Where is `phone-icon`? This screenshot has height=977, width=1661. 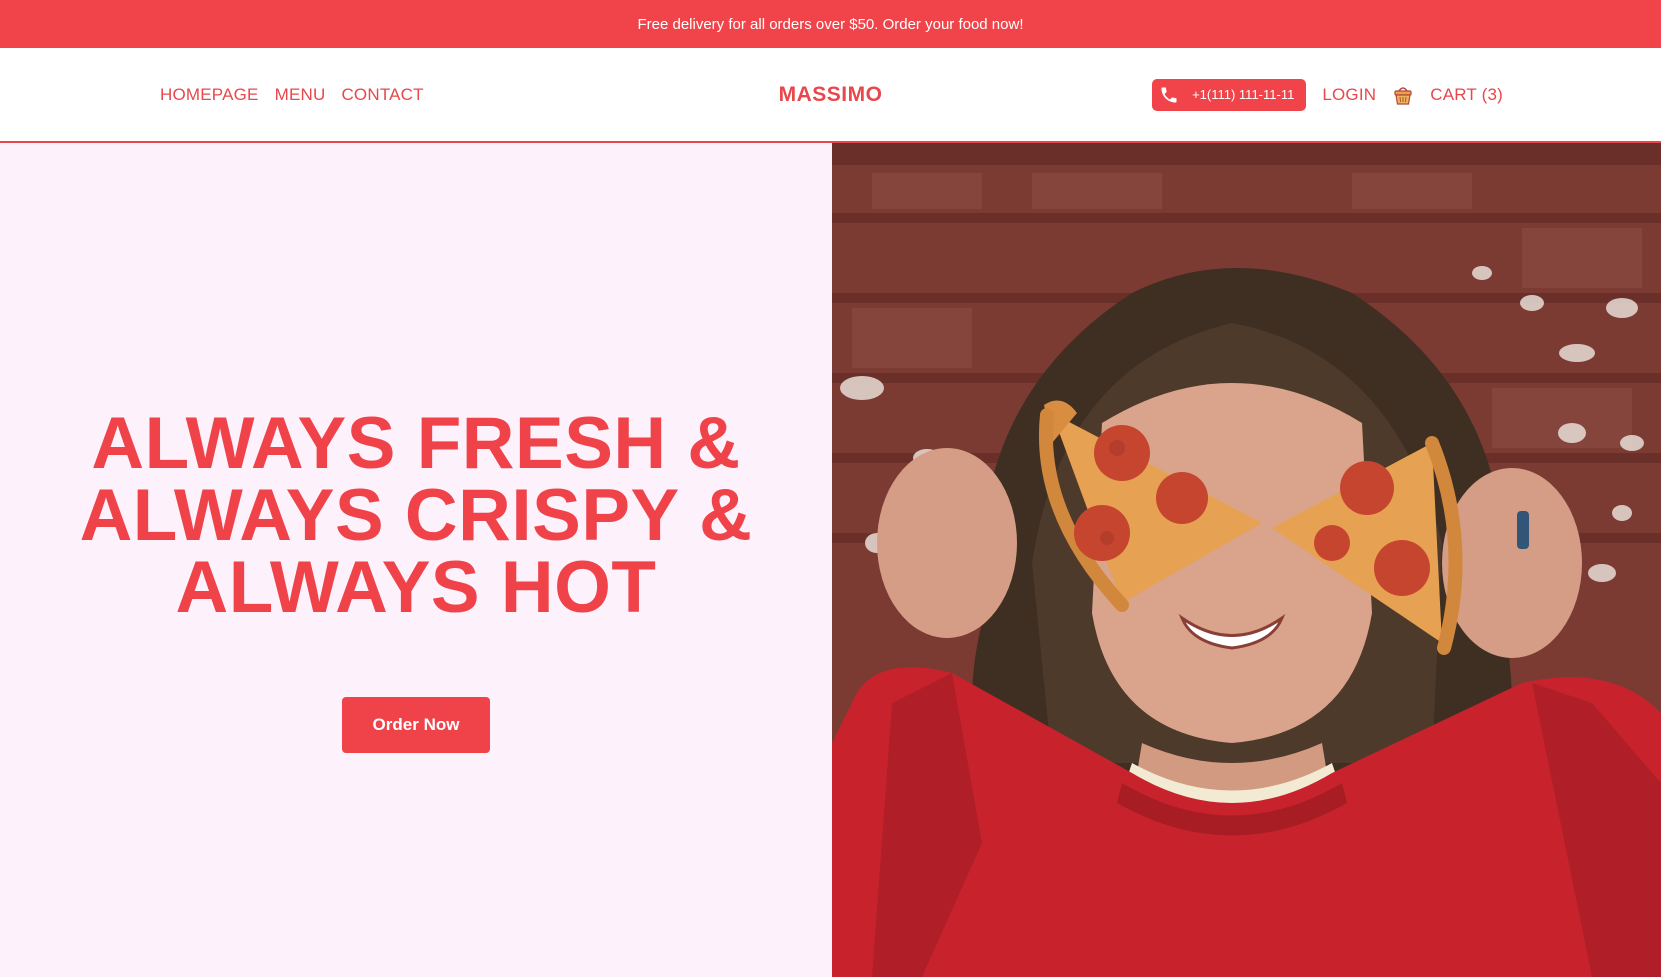 phone-icon is located at coordinates (1169, 95).